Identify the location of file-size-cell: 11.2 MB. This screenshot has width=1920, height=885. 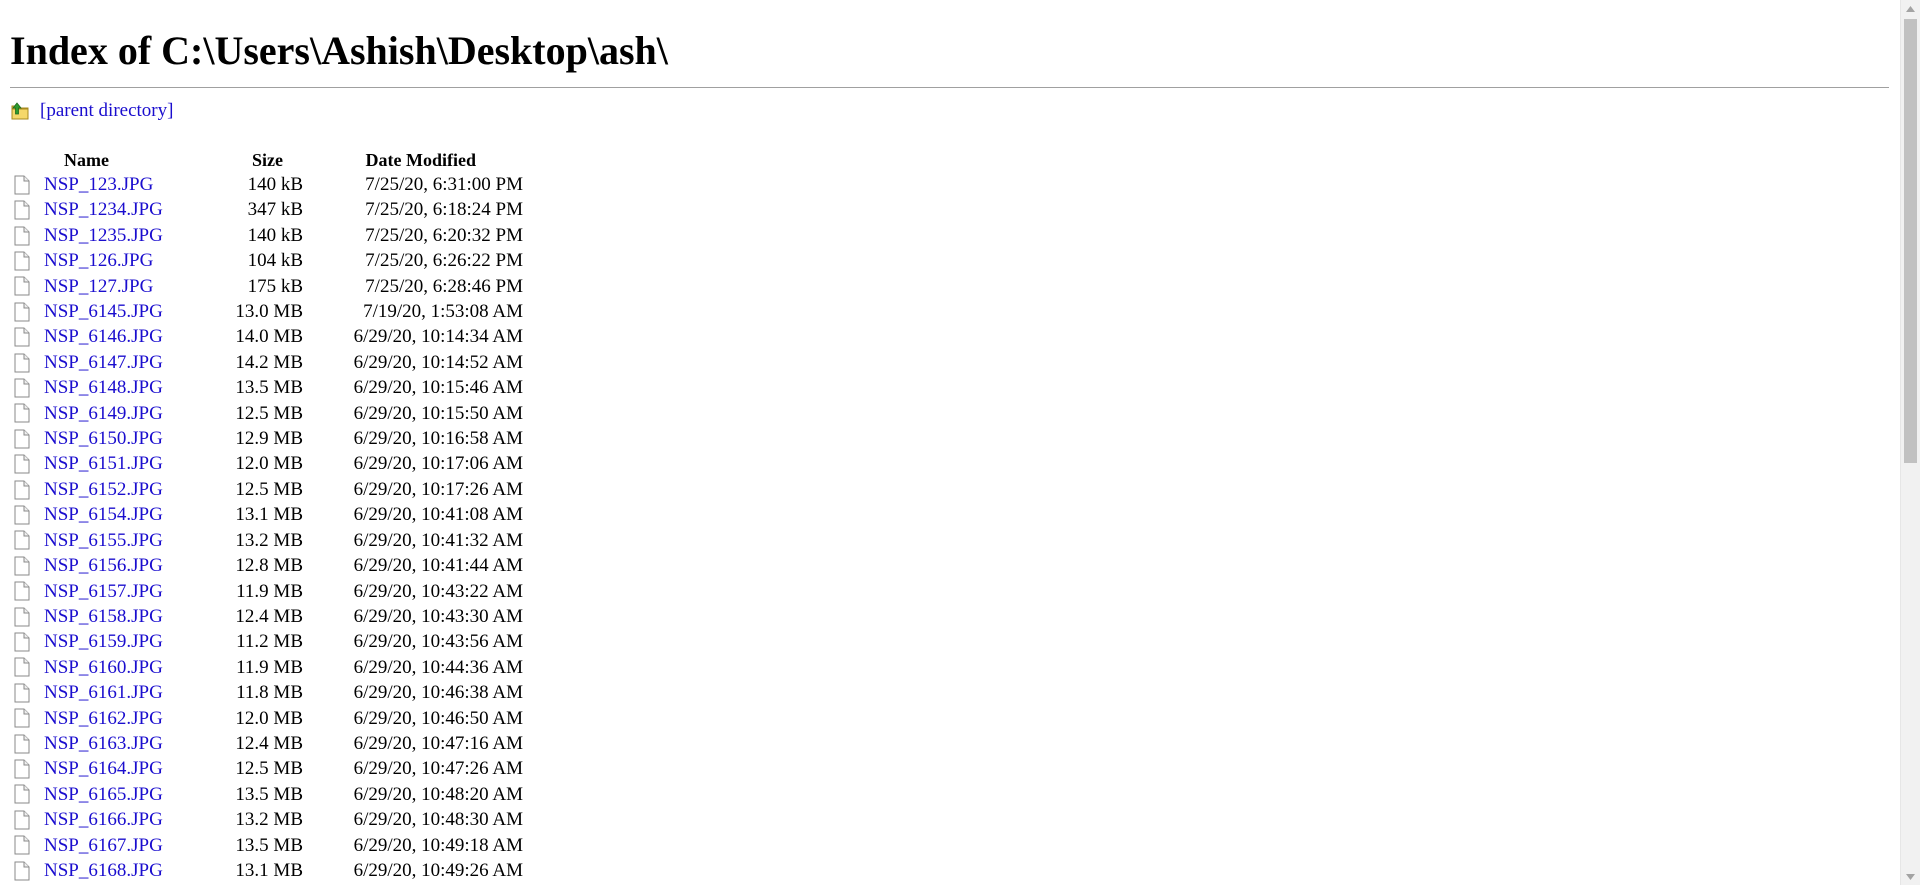
(269, 642).